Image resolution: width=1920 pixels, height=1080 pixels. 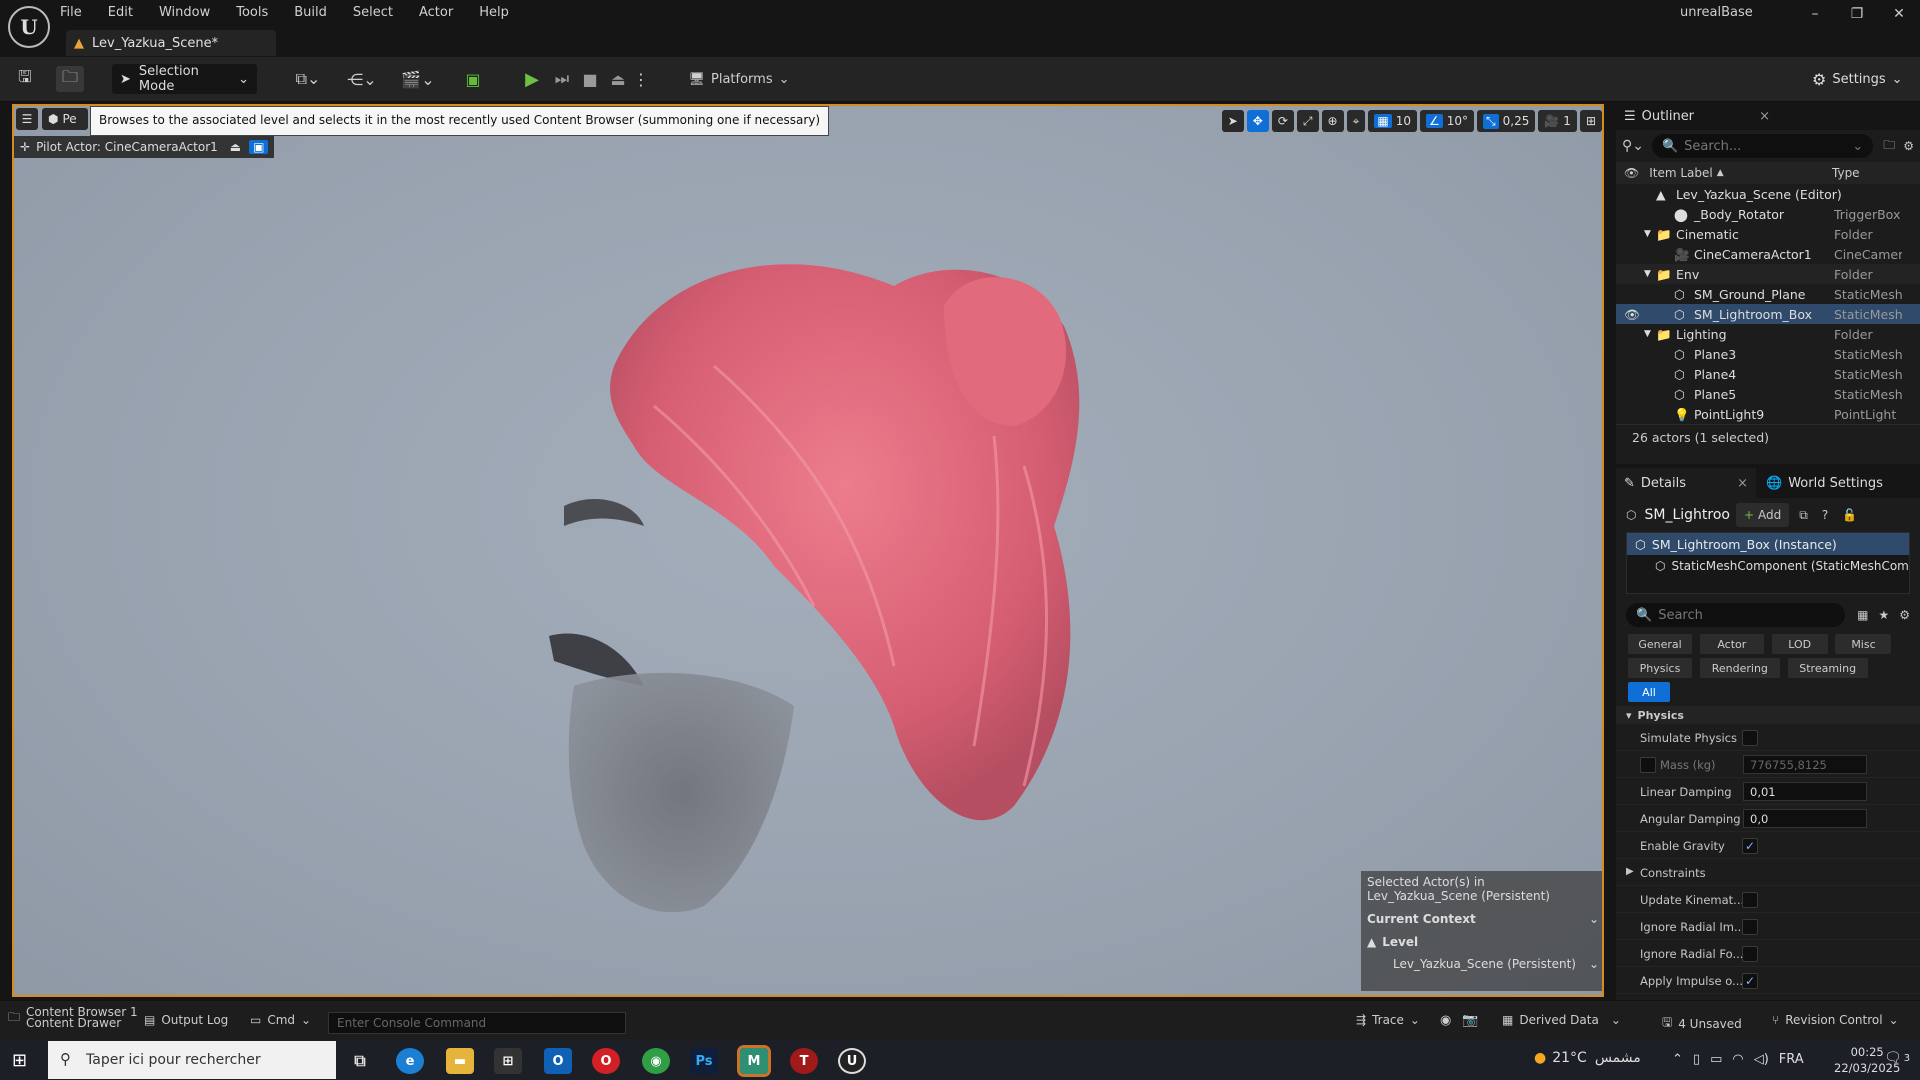 What do you see at coordinates (1762, 146) in the screenshot?
I see `outliner-search-input: 🔍 Search... ⌄` at bounding box center [1762, 146].